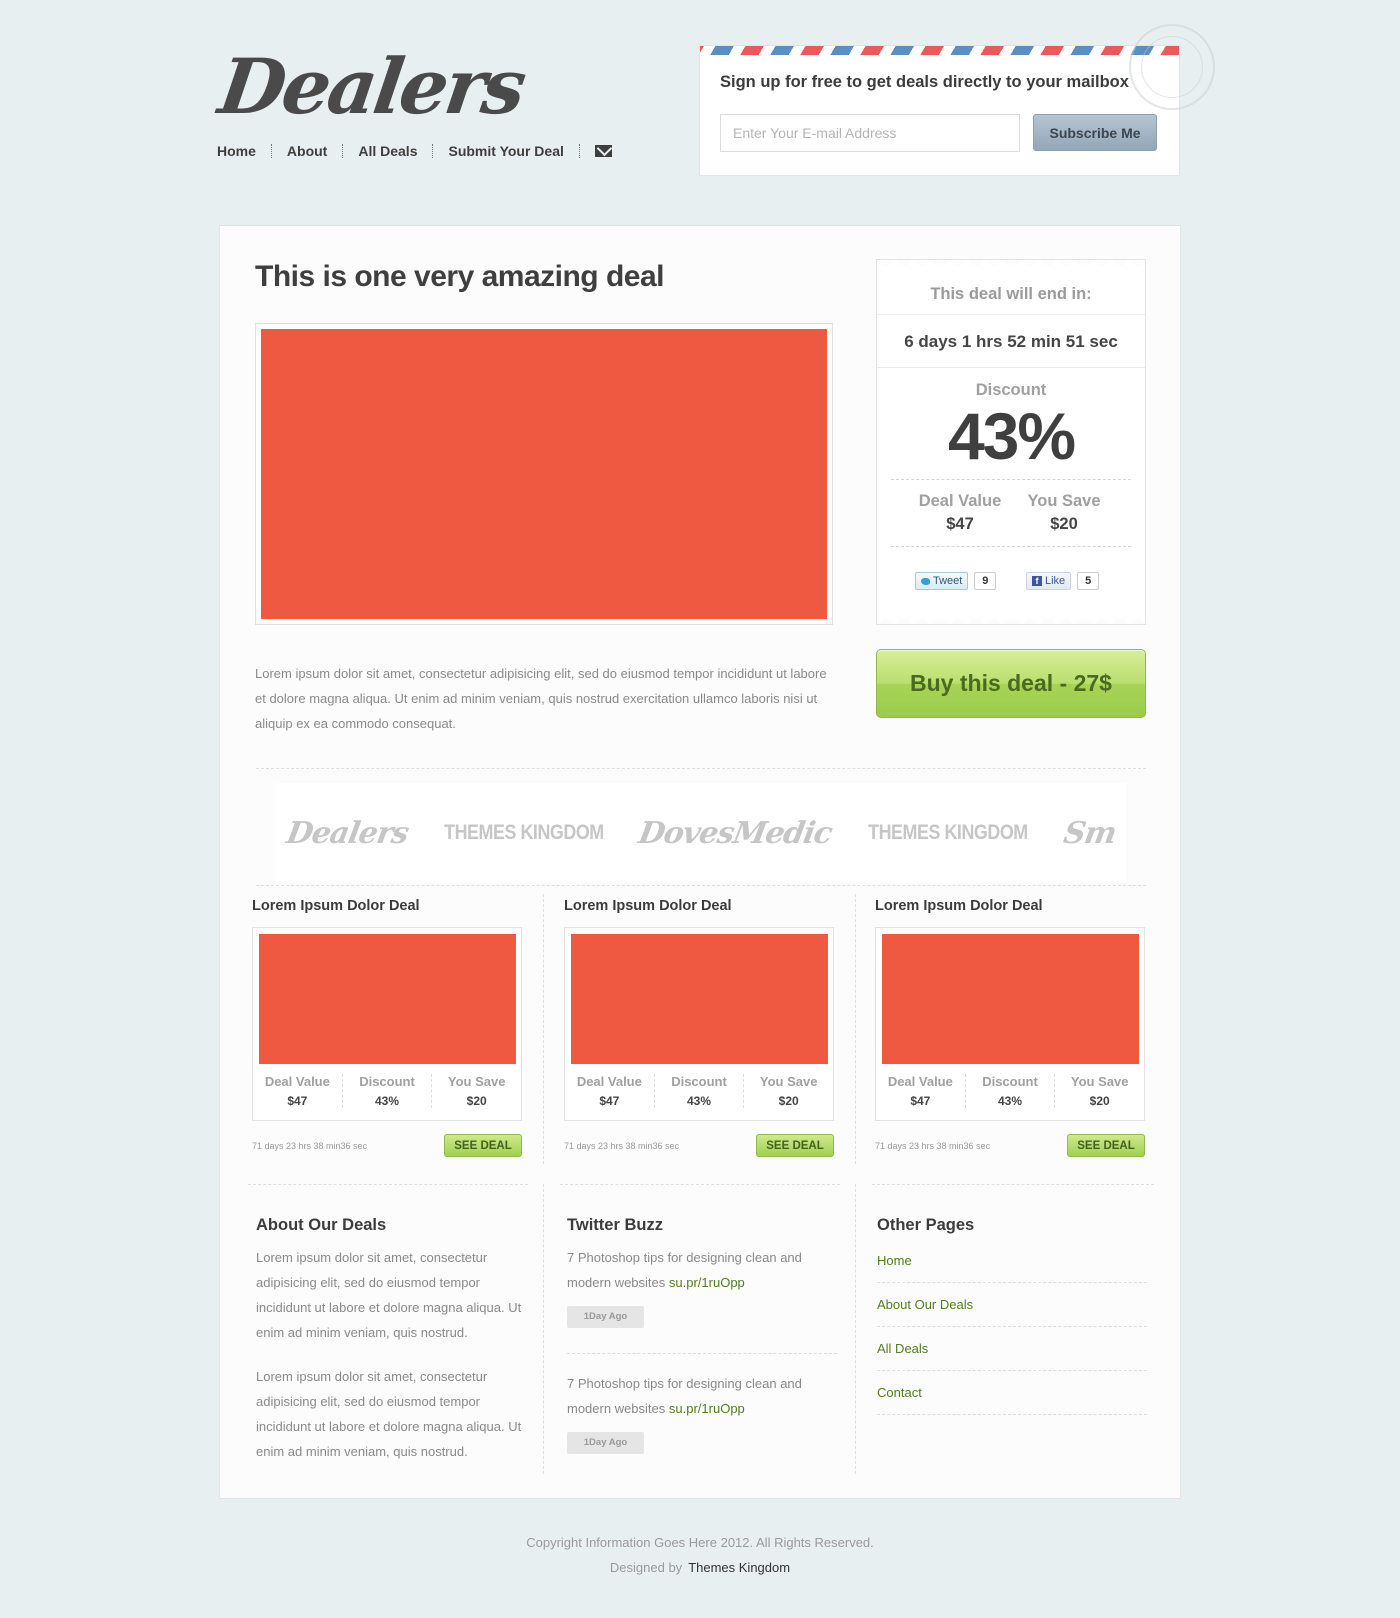 This screenshot has height=1618, width=1400. Describe the element at coordinates (948, 581) in the screenshot. I see `tweet-label: Tweet` at that location.